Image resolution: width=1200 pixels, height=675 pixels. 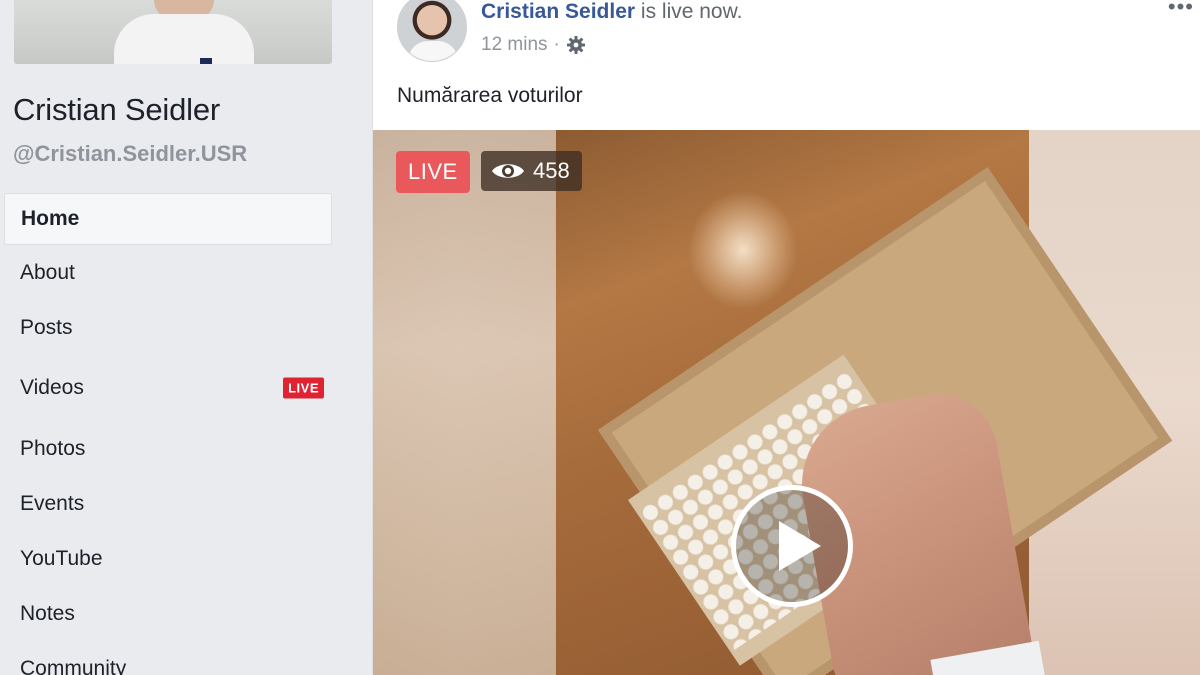 I want to click on nav-item-label: YouTube, so click(x=61, y=558).